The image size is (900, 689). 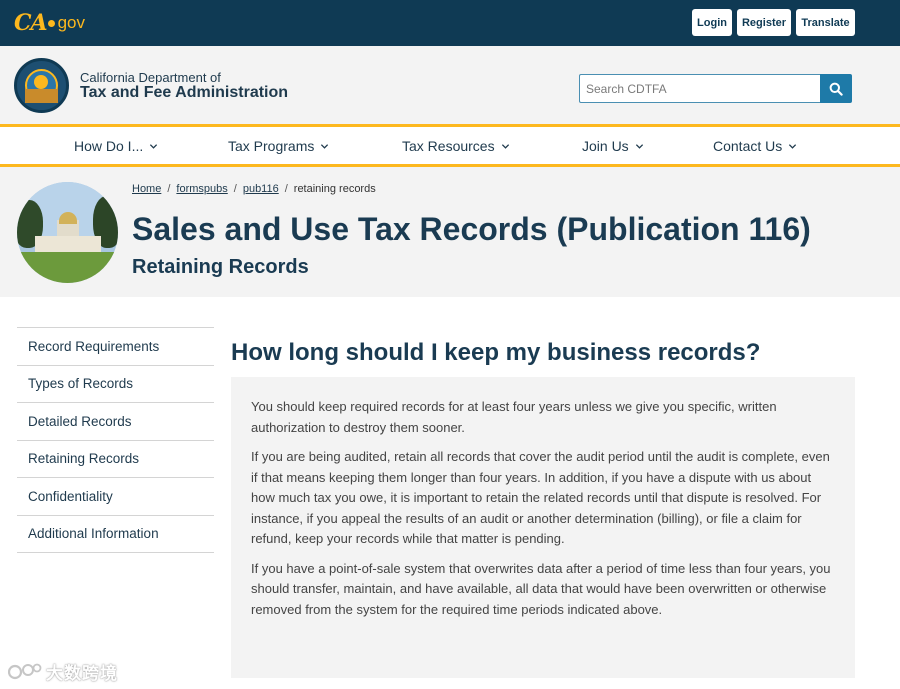 What do you see at coordinates (31, 23) in the screenshot?
I see `logo-ca-text: CA` at bounding box center [31, 23].